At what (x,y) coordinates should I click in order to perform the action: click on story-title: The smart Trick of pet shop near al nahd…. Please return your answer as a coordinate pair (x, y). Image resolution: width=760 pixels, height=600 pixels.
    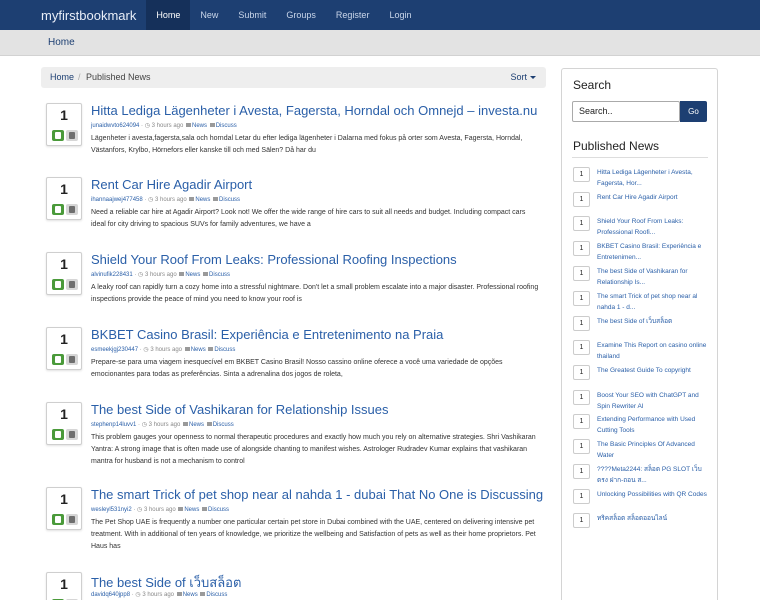
    Looking at the image, I should click on (317, 494).